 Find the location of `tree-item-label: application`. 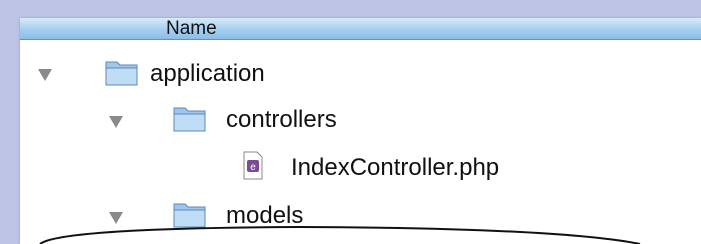

tree-item-label: application is located at coordinates (207, 73).